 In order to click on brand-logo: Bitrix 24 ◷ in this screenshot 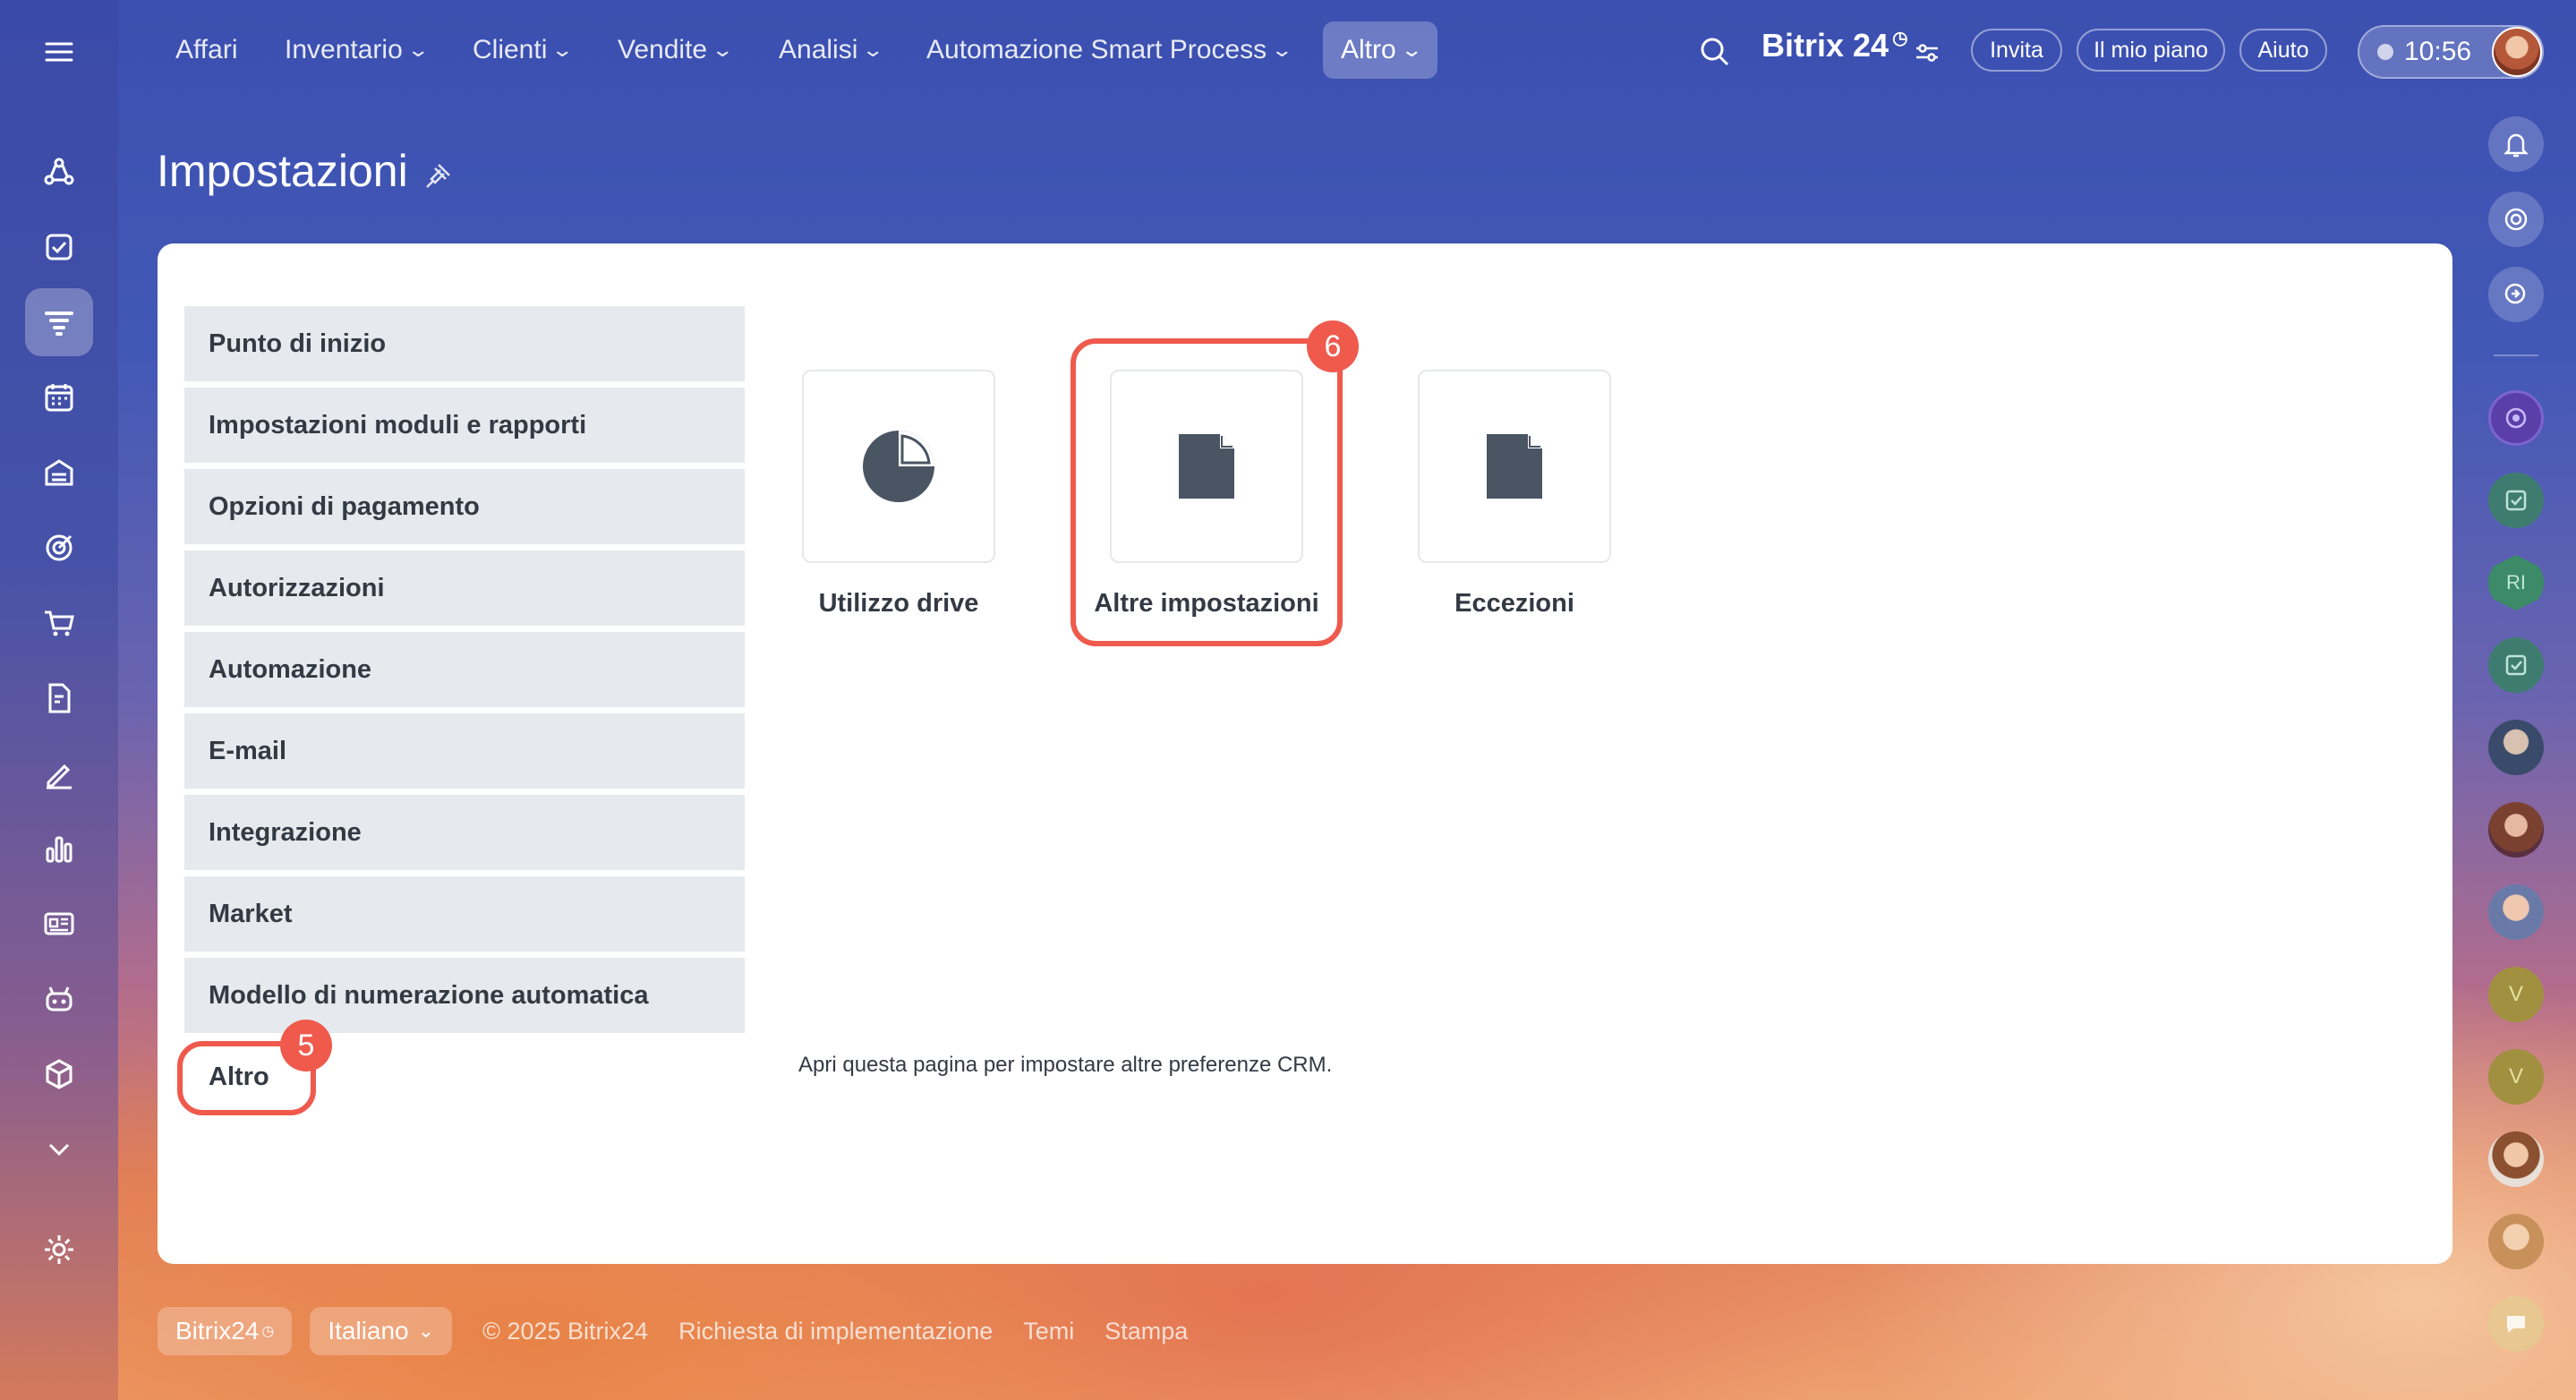, I will do `click(1834, 45)`.